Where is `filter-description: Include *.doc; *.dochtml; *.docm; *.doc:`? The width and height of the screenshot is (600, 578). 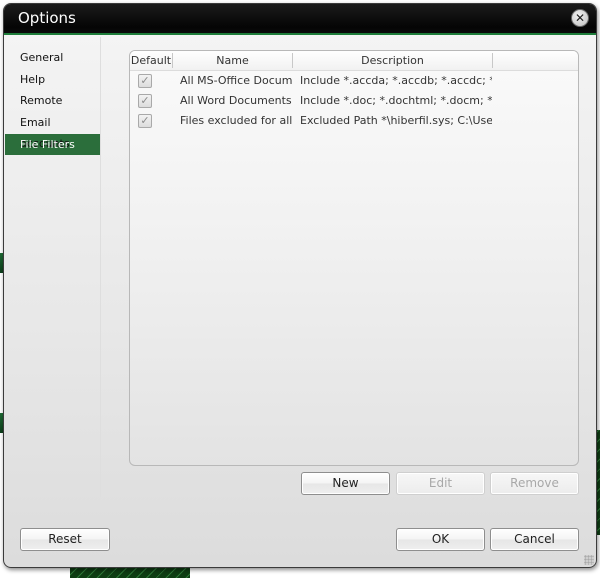 filter-description: Include *.doc; *.dochtml; *.docm; *.doc: is located at coordinates (396, 100).